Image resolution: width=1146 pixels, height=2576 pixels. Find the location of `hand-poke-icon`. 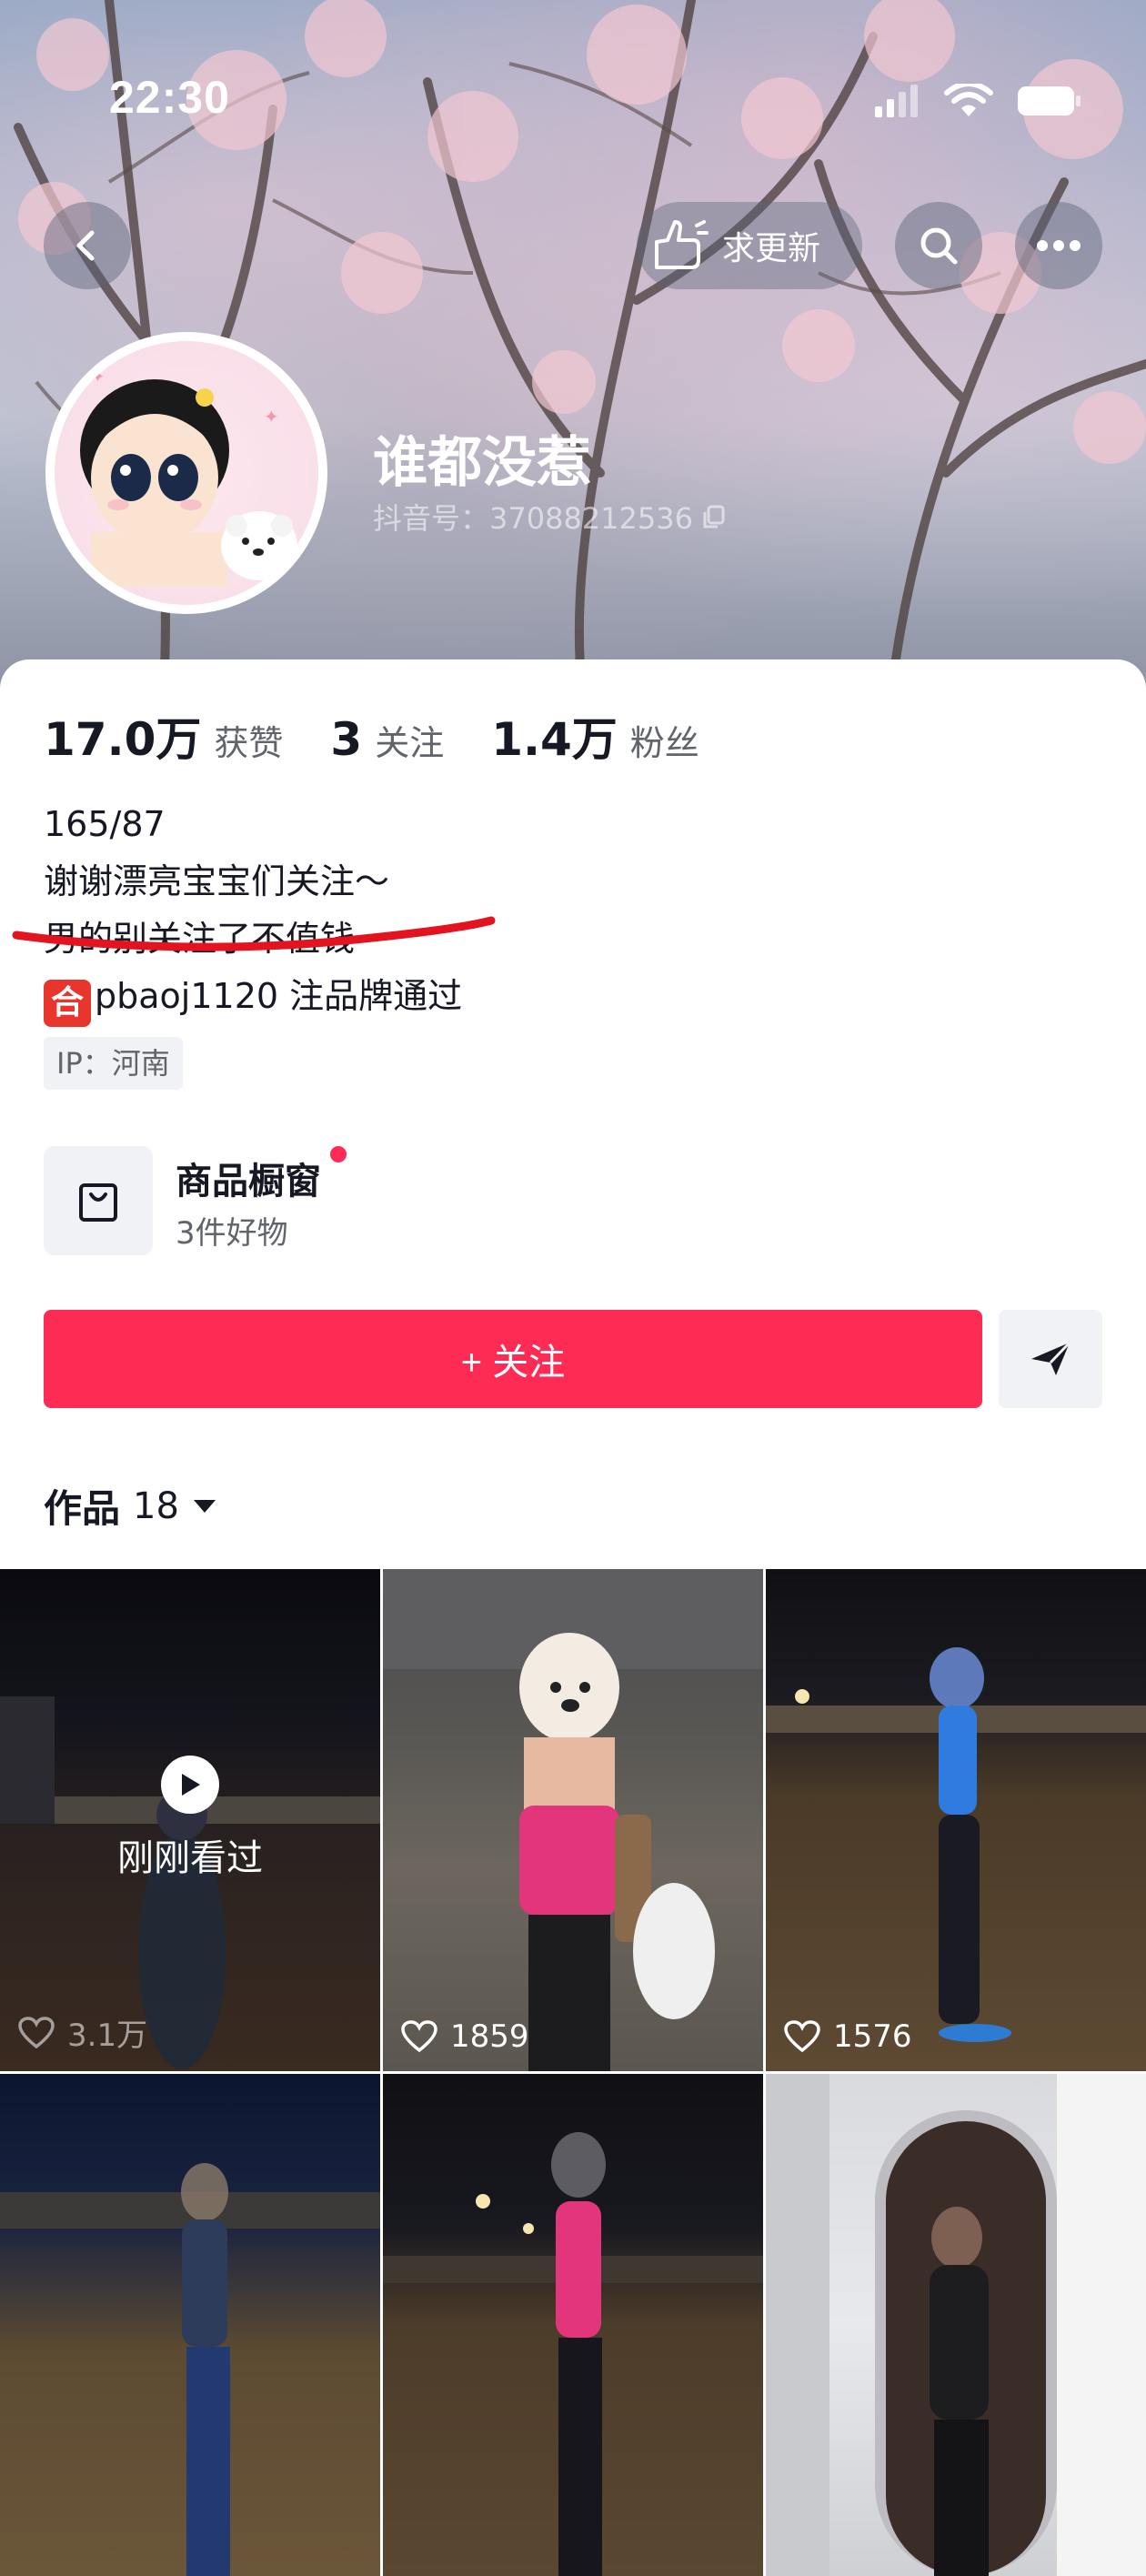

hand-poke-icon is located at coordinates (682, 244).